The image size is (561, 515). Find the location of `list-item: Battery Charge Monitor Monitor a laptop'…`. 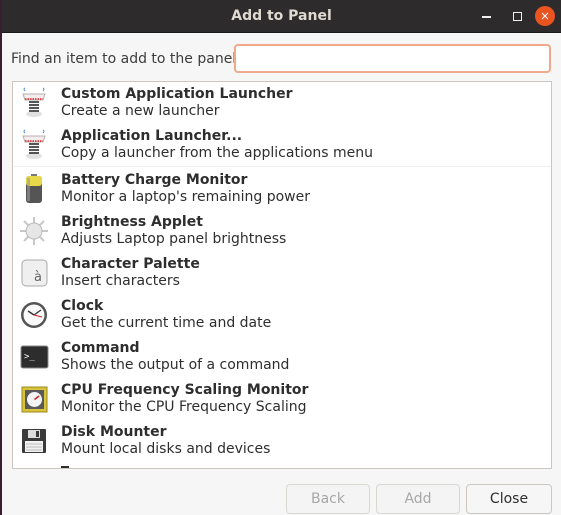

list-item: Battery Charge Monitor Monitor a laptop'… is located at coordinates (282, 189).